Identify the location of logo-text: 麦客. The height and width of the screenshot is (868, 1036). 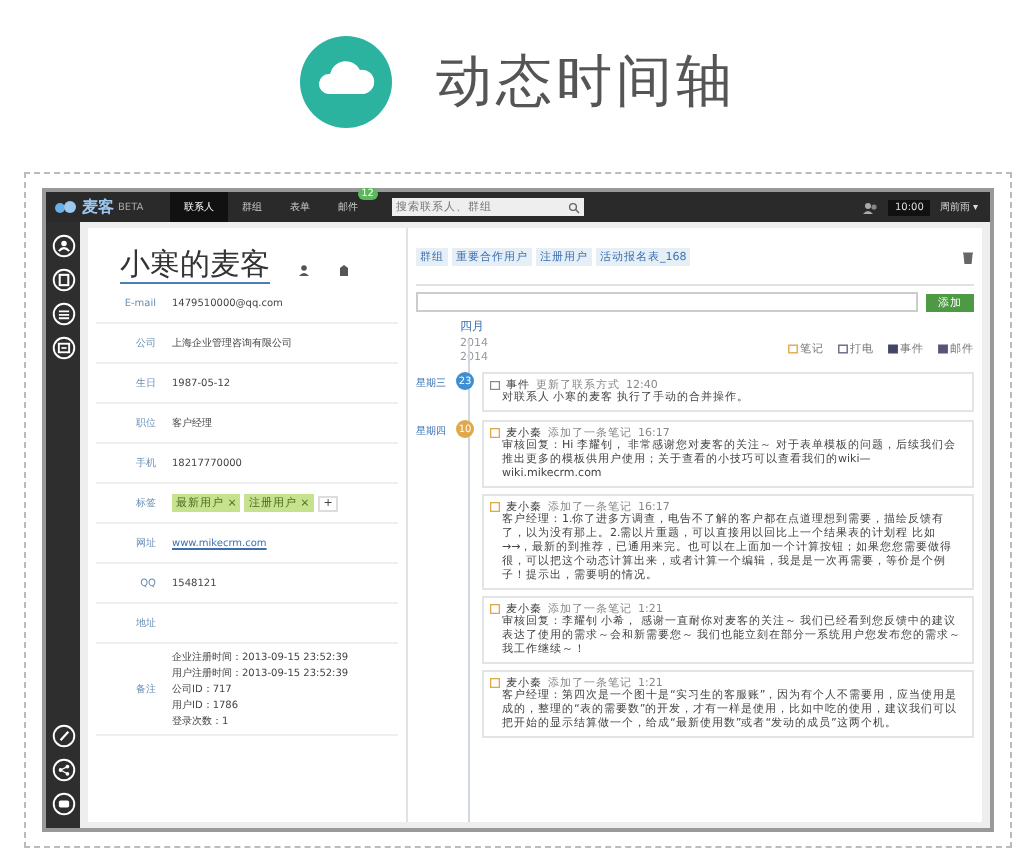
(98, 207).